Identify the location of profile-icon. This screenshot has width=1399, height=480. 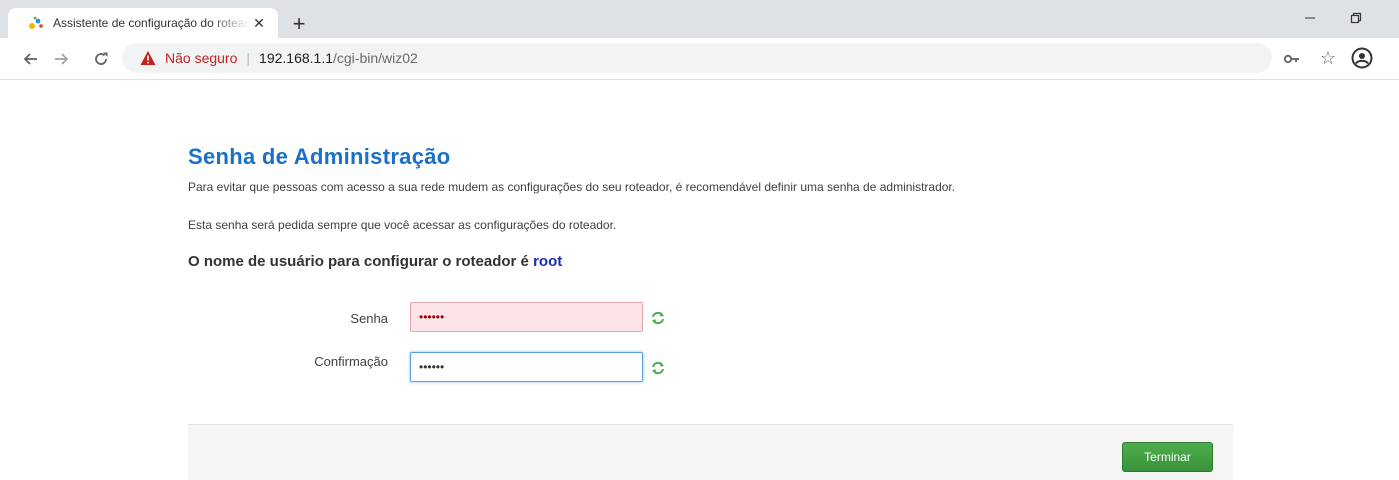
(1362, 58).